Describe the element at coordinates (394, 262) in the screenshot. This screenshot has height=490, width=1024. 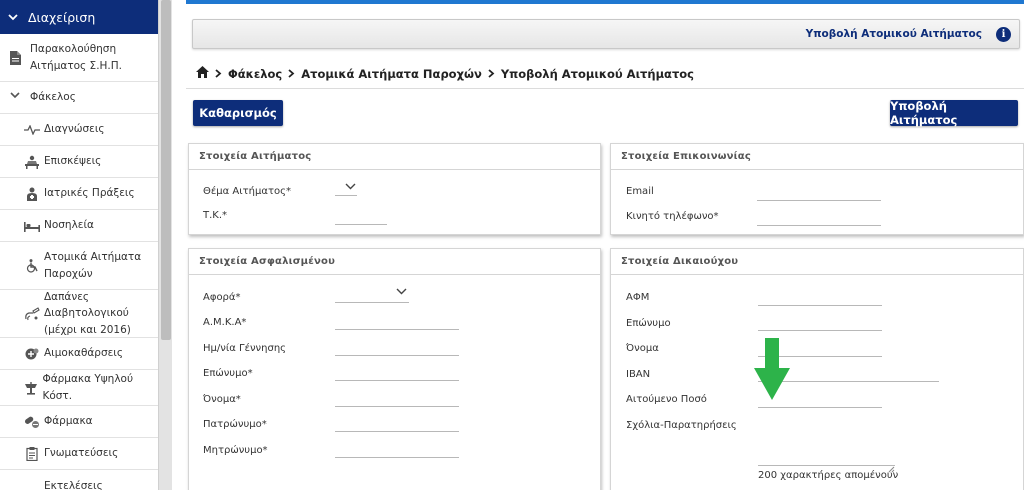
I see `card-title: Στοιχεία Ασφαλισμένου` at that location.